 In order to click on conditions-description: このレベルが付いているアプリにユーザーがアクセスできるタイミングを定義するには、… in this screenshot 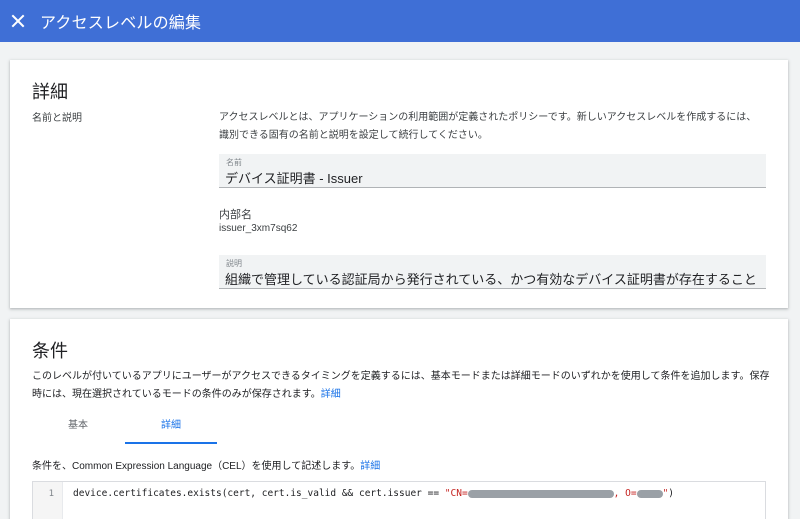, I will do `click(402, 386)`.